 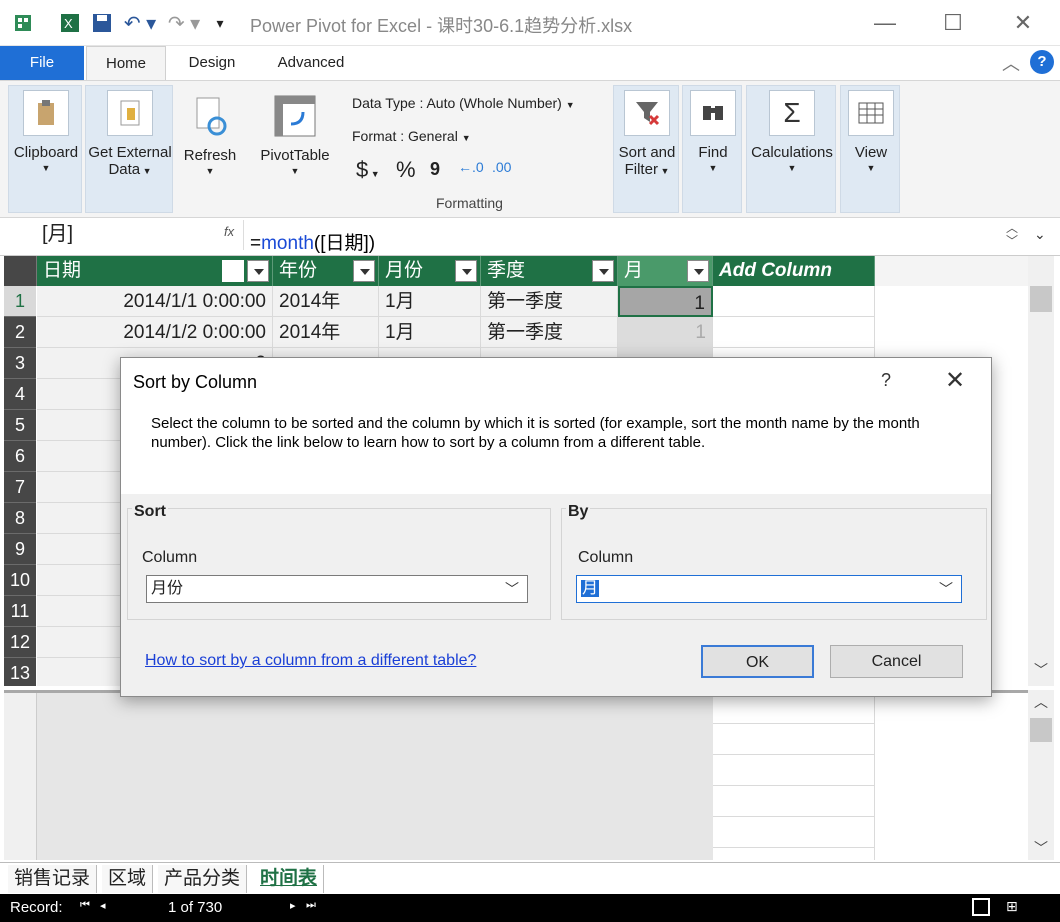 I want to click on view-button: View ▼, so click(x=871, y=131).